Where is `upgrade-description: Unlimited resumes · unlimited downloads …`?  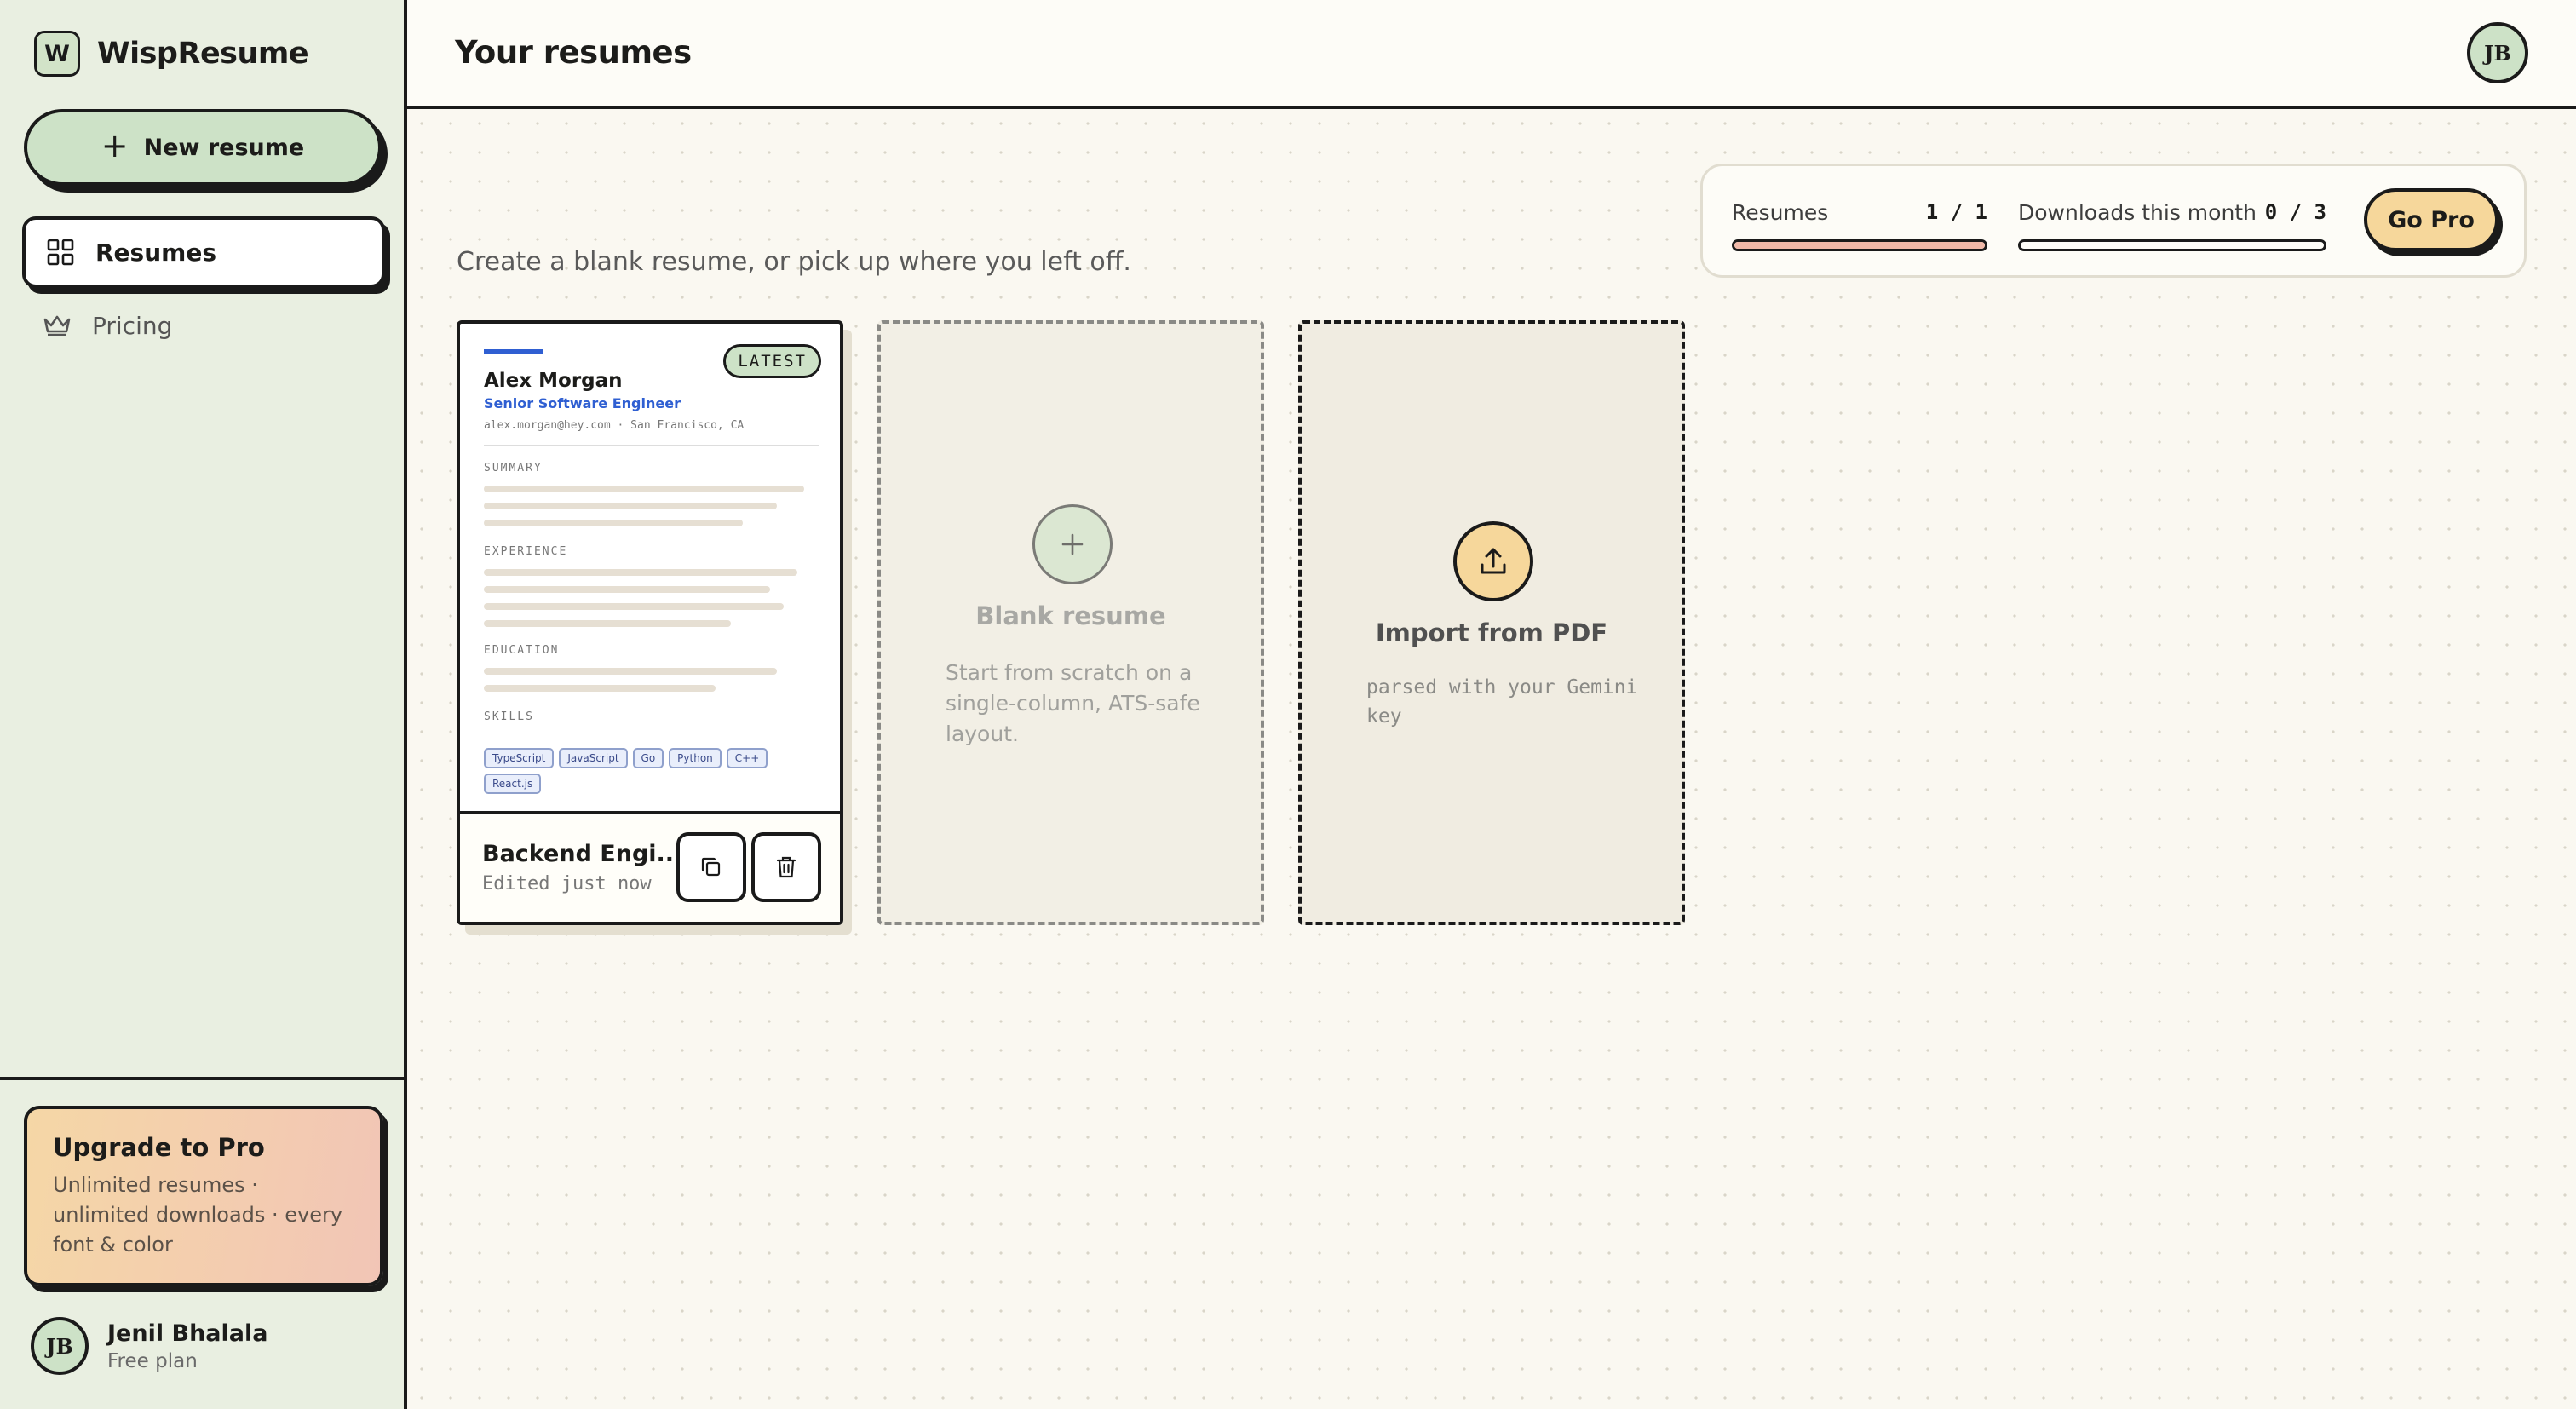 upgrade-description: Unlimited resumes · unlimited downloads … is located at coordinates (198, 1215).